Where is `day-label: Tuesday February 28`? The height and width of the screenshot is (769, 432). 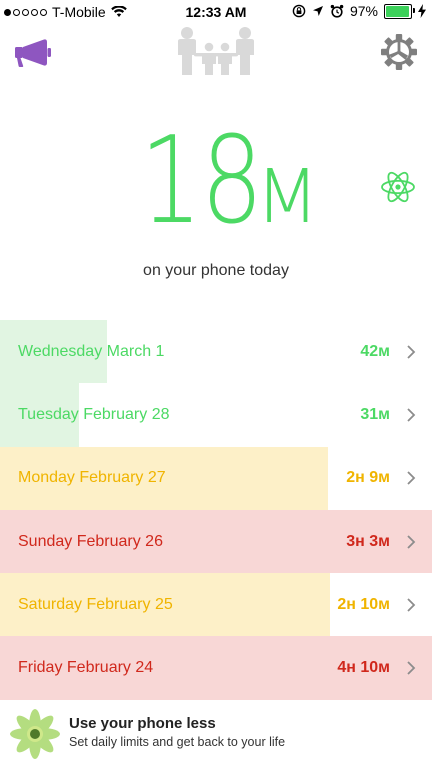 day-label: Tuesday February 28 is located at coordinates (94, 414).